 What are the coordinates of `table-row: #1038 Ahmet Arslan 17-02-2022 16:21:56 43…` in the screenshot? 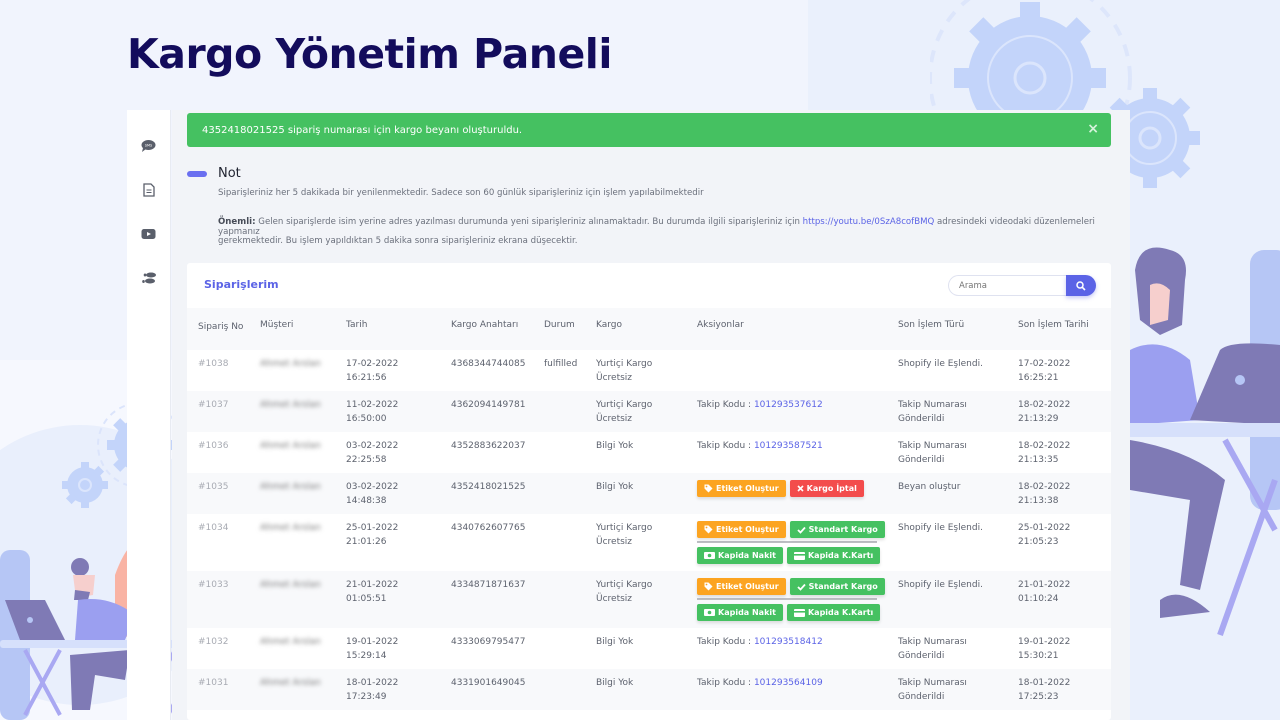 It's located at (649, 370).